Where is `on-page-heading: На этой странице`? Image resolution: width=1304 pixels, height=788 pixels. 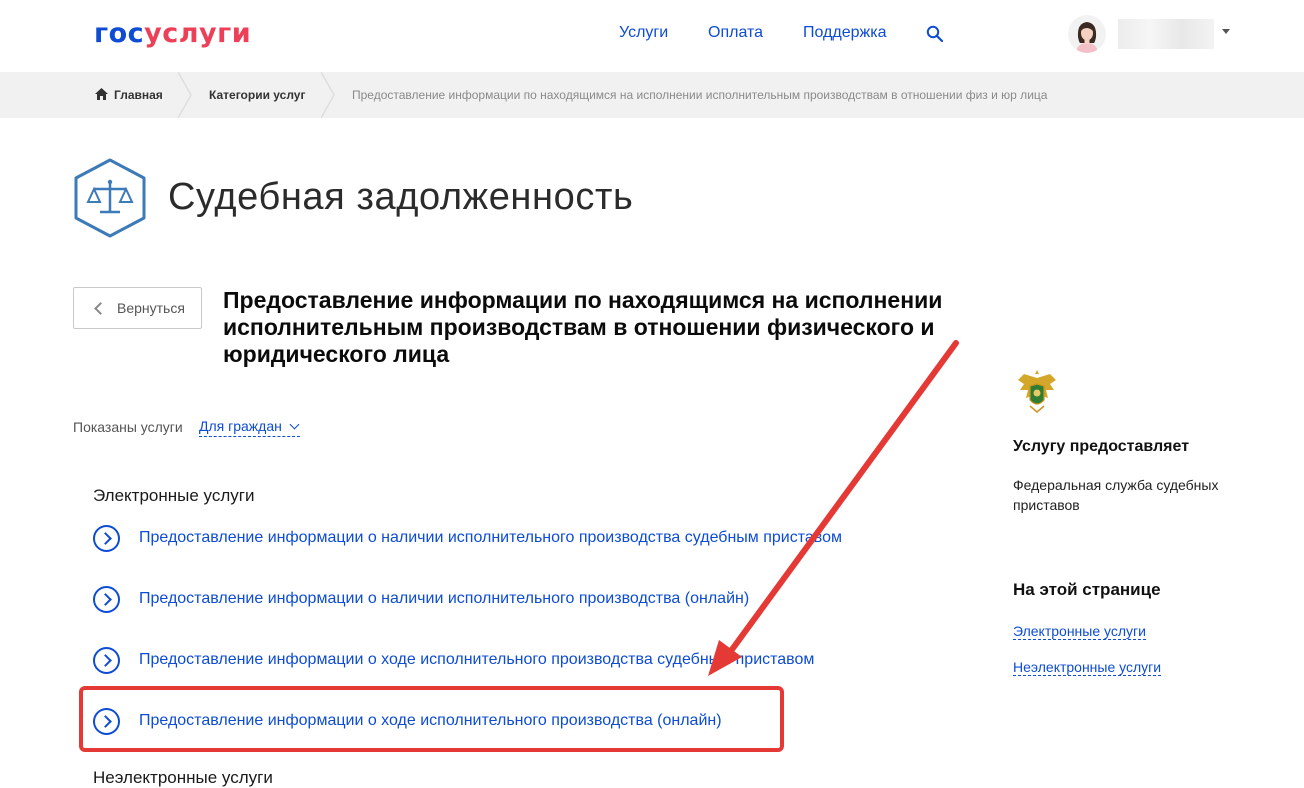 on-page-heading: На этой странице is located at coordinates (1087, 589).